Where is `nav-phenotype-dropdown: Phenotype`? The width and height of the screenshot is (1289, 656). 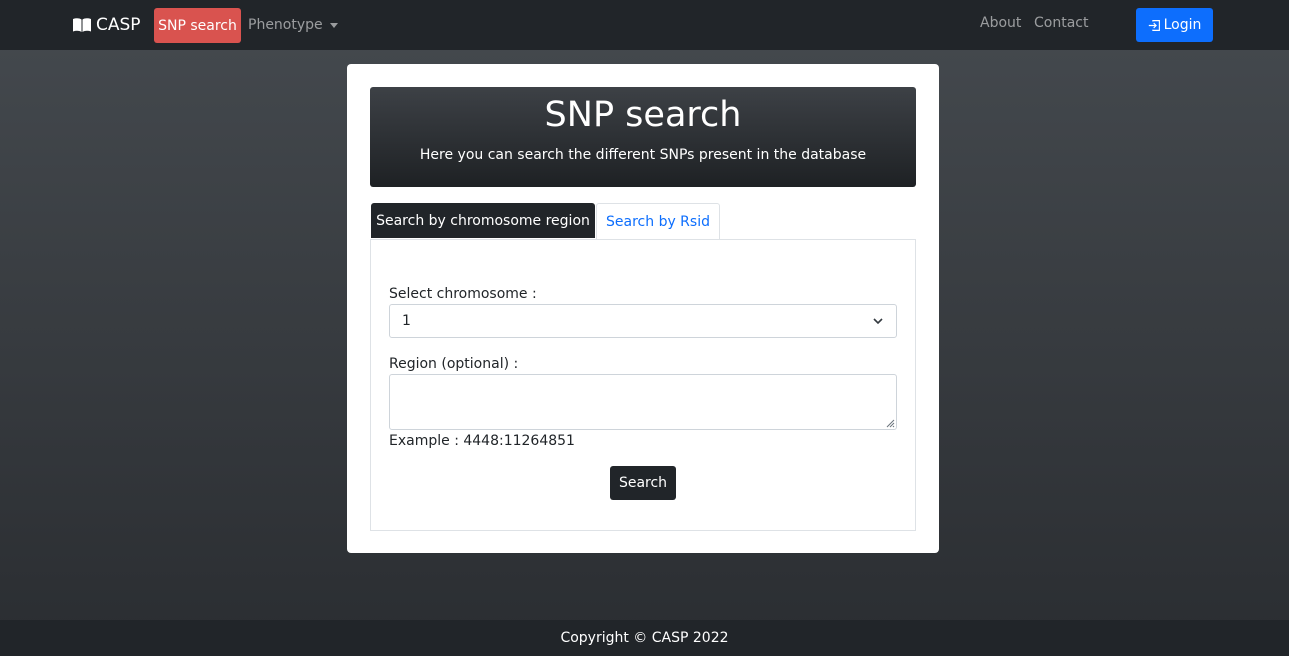 nav-phenotype-dropdown: Phenotype is located at coordinates (293, 25).